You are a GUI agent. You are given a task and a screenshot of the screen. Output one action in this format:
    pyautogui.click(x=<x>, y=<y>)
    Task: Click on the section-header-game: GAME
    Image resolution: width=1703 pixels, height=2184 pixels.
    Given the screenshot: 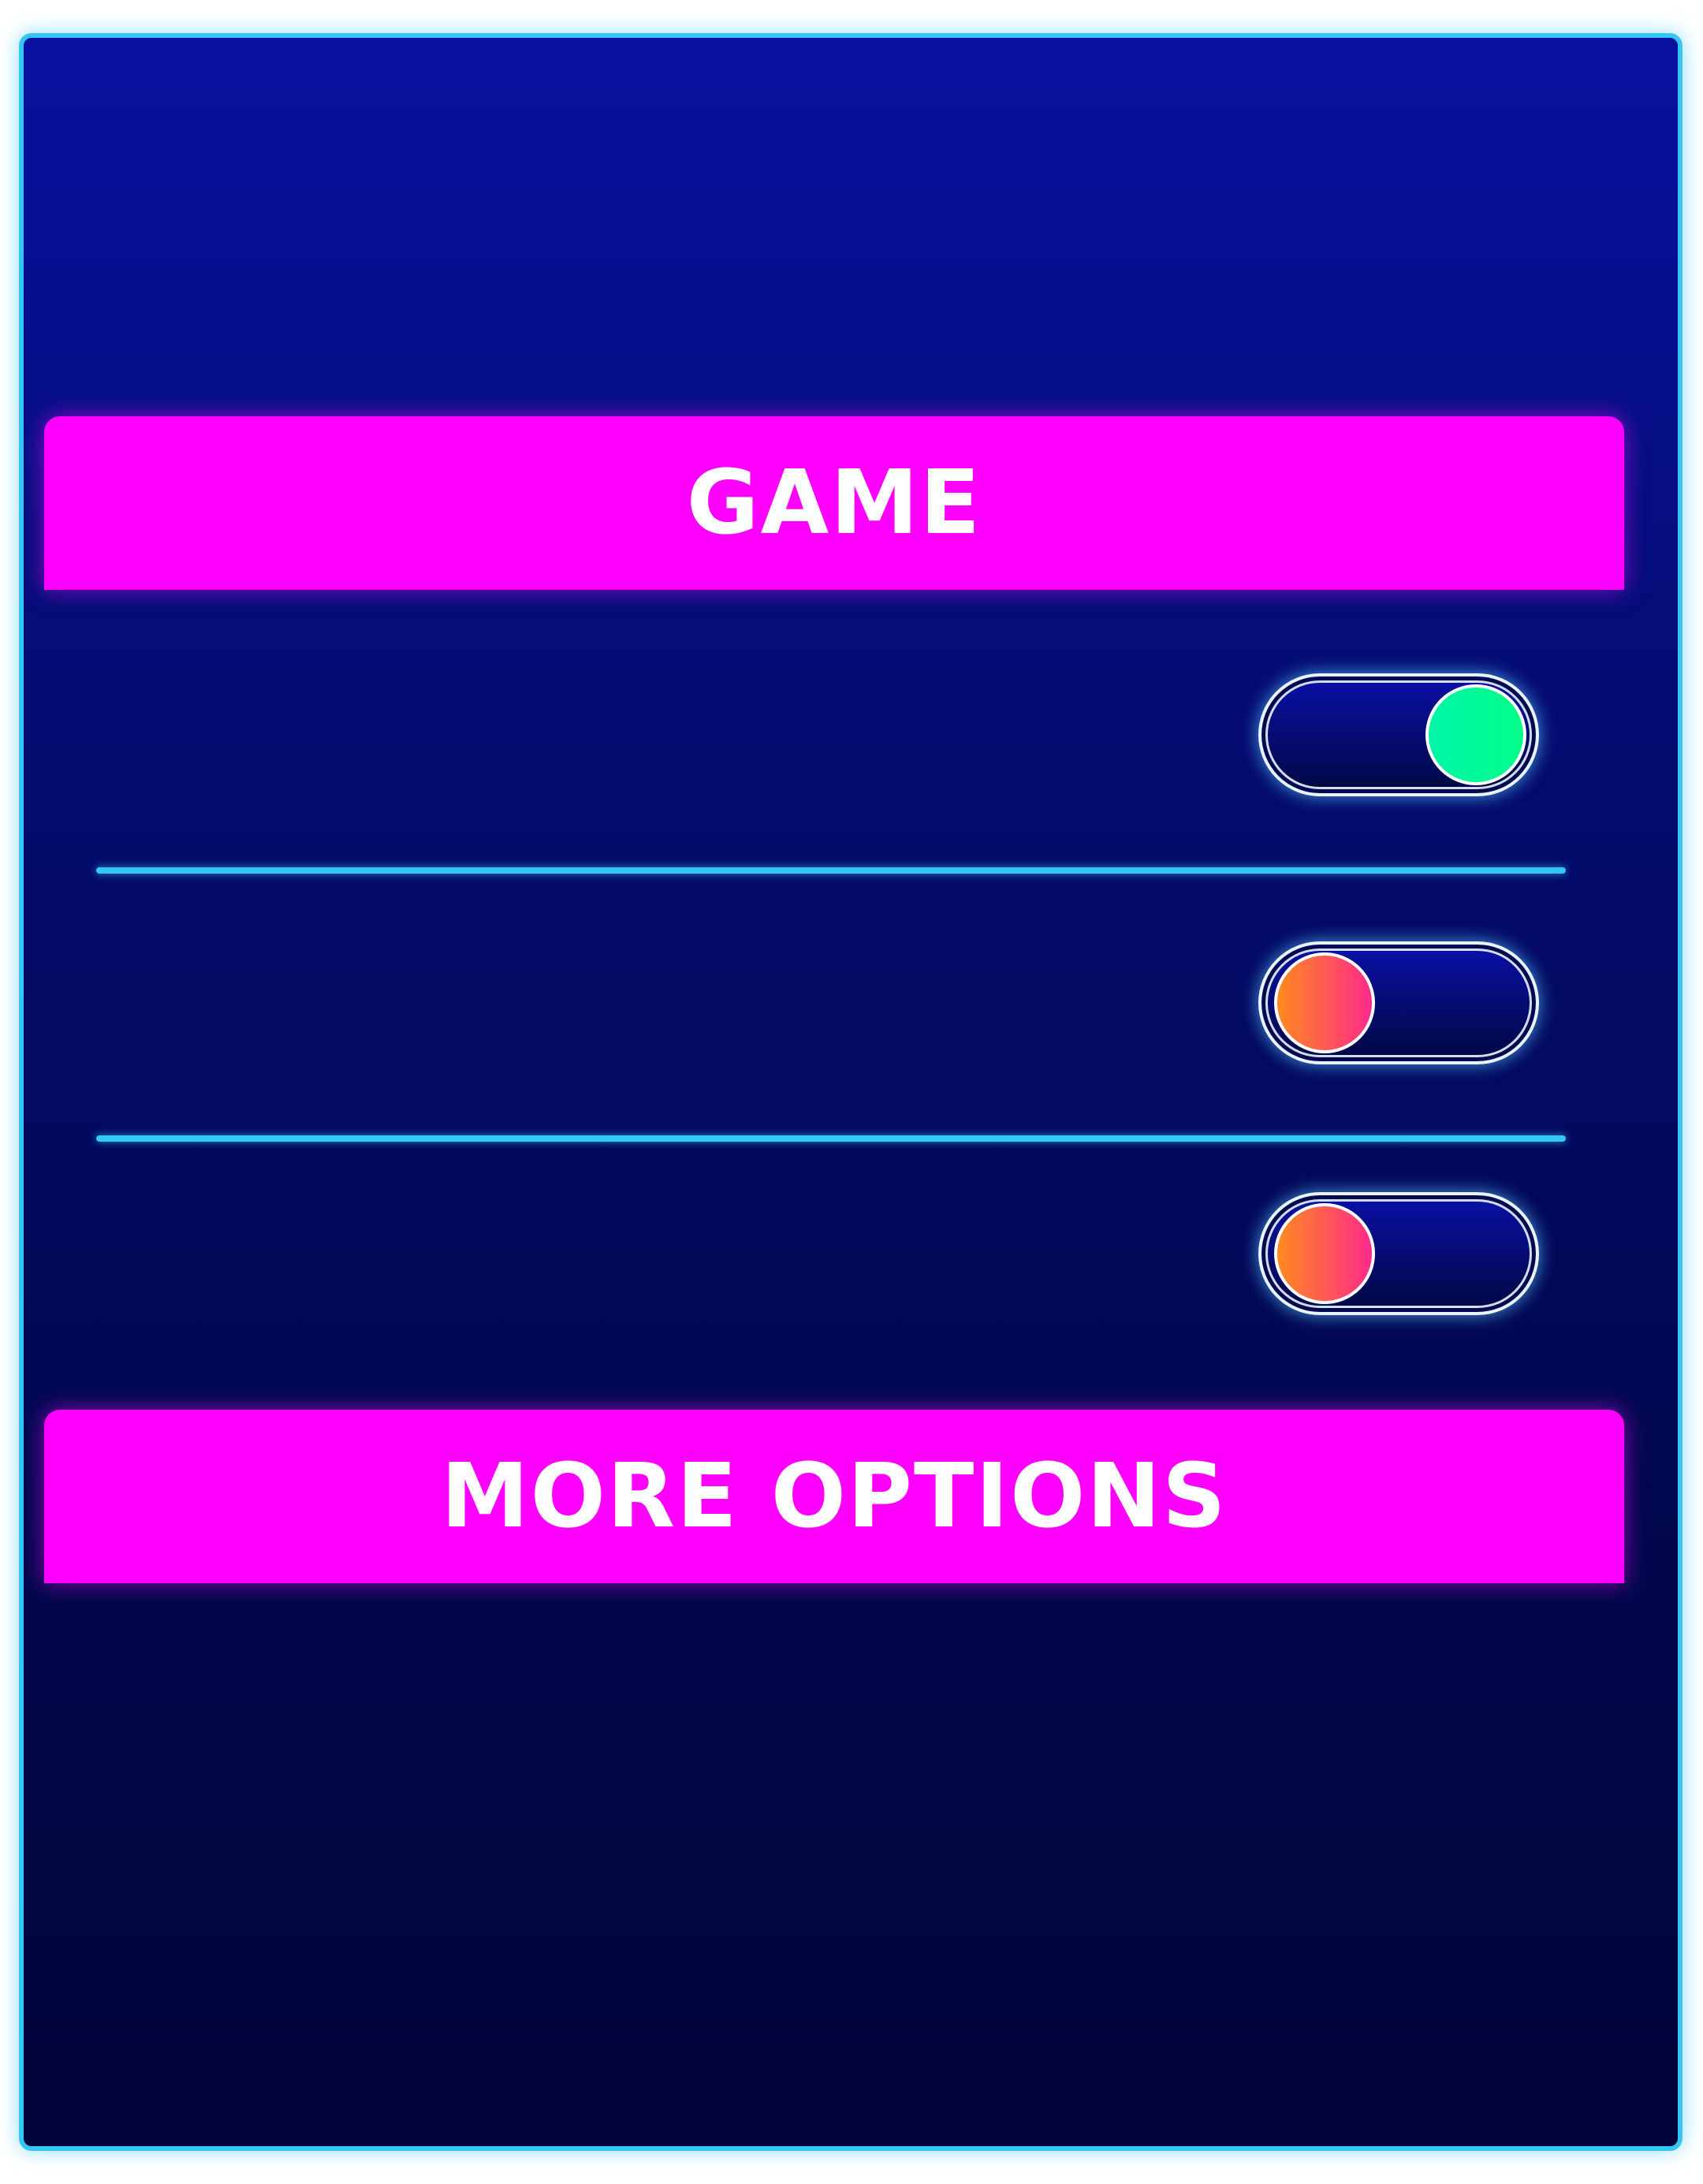 What is the action you would take?
    pyautogui.click(x=834, y=503)
    